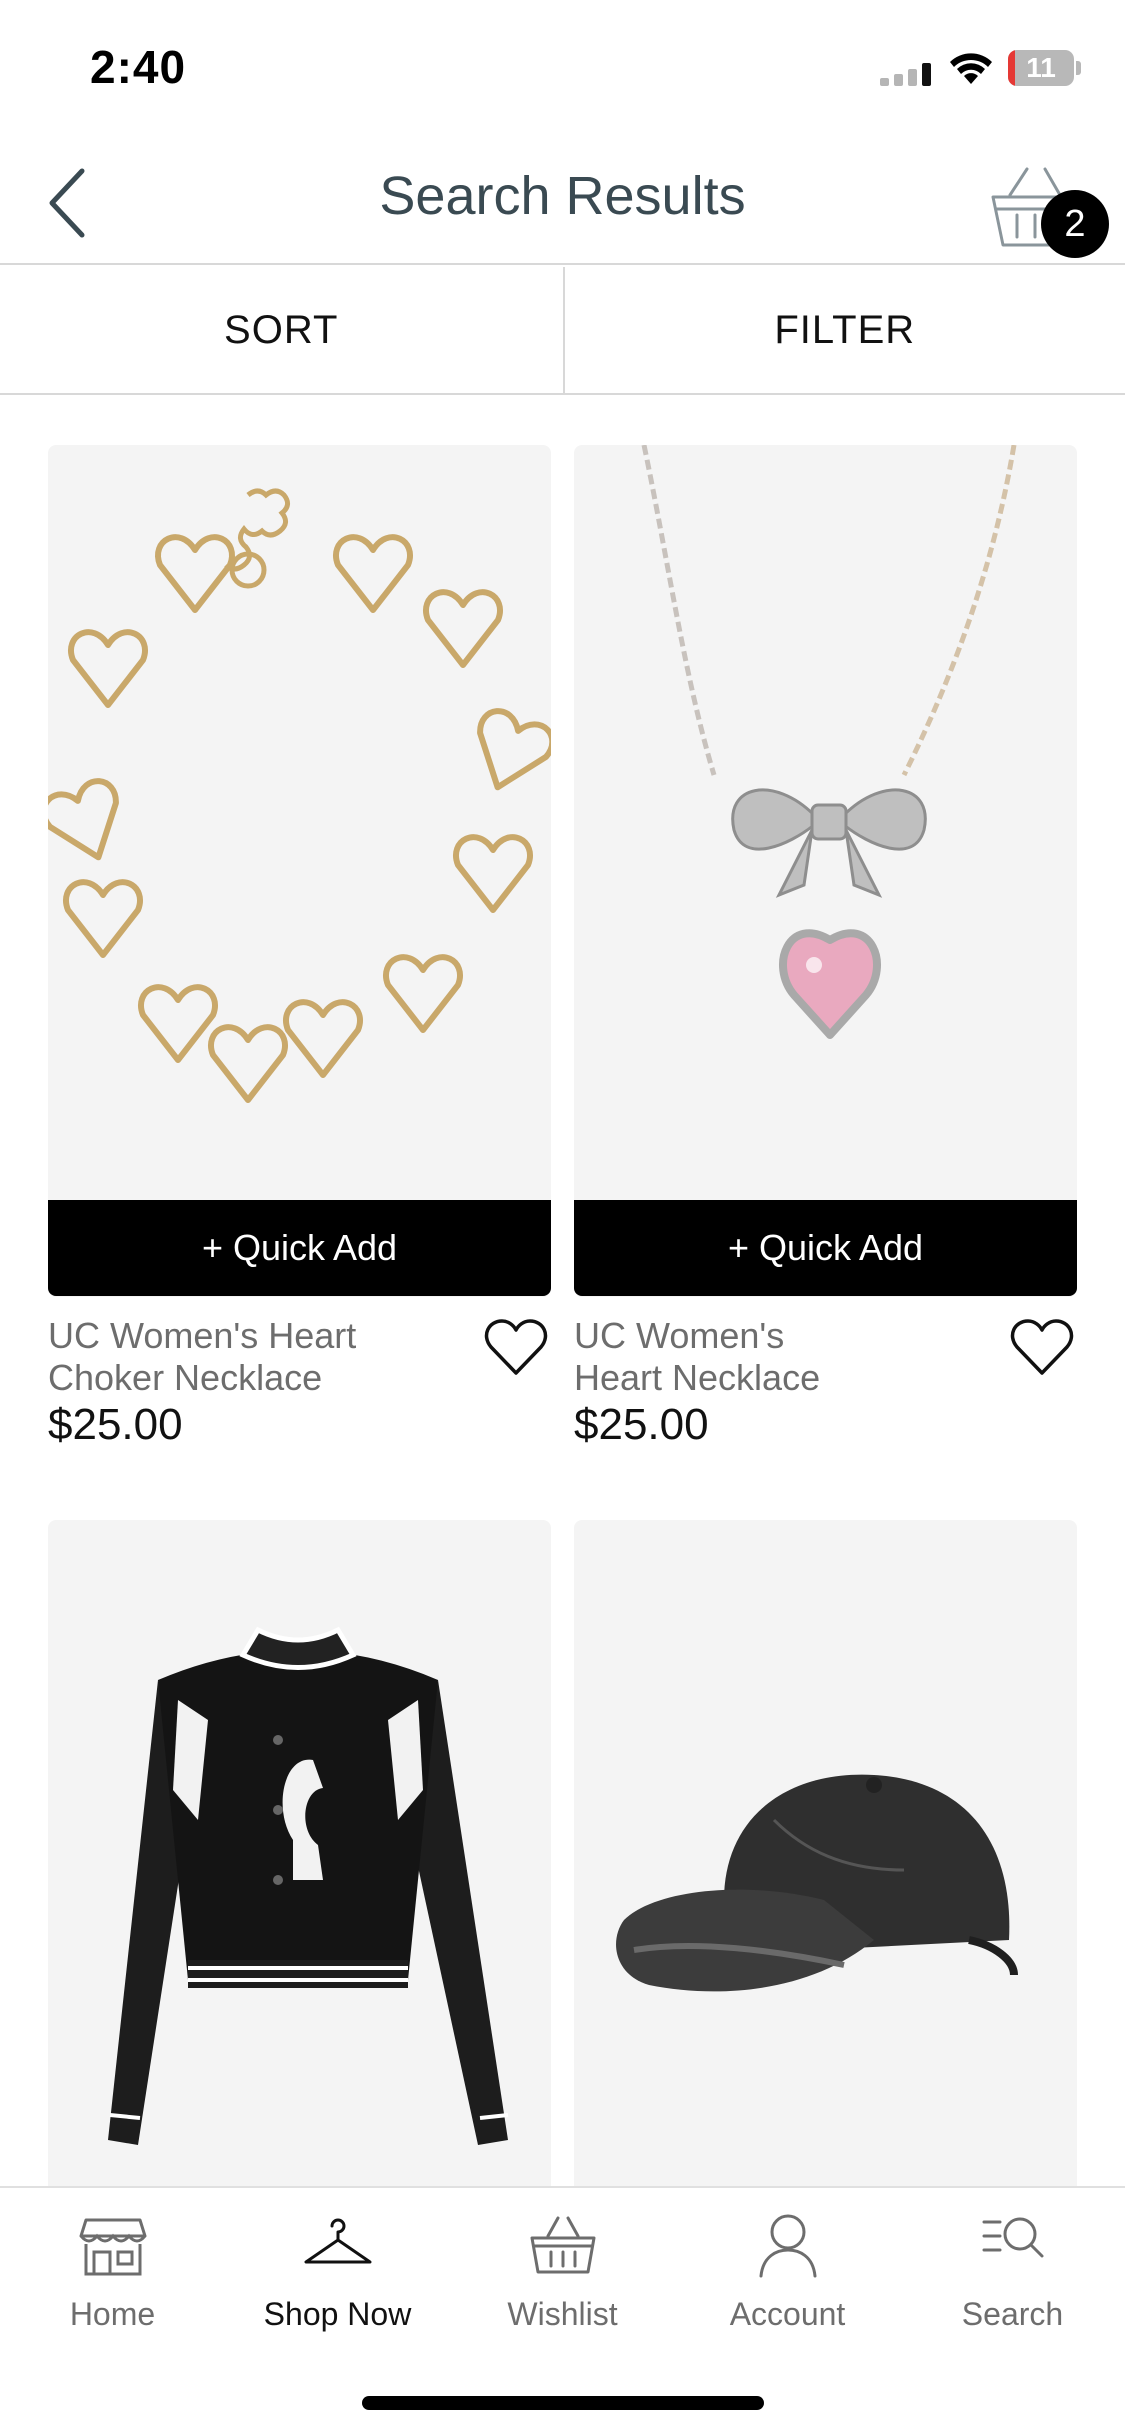  I want to click on cellular-signal-icon, so click(905, 74).